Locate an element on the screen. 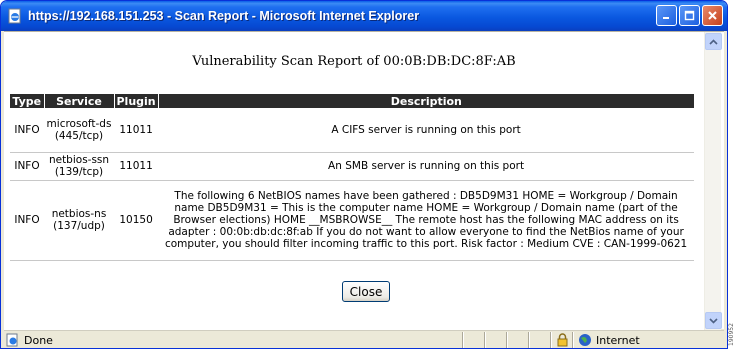  status-text: Done is located at coordinates (38, 340).